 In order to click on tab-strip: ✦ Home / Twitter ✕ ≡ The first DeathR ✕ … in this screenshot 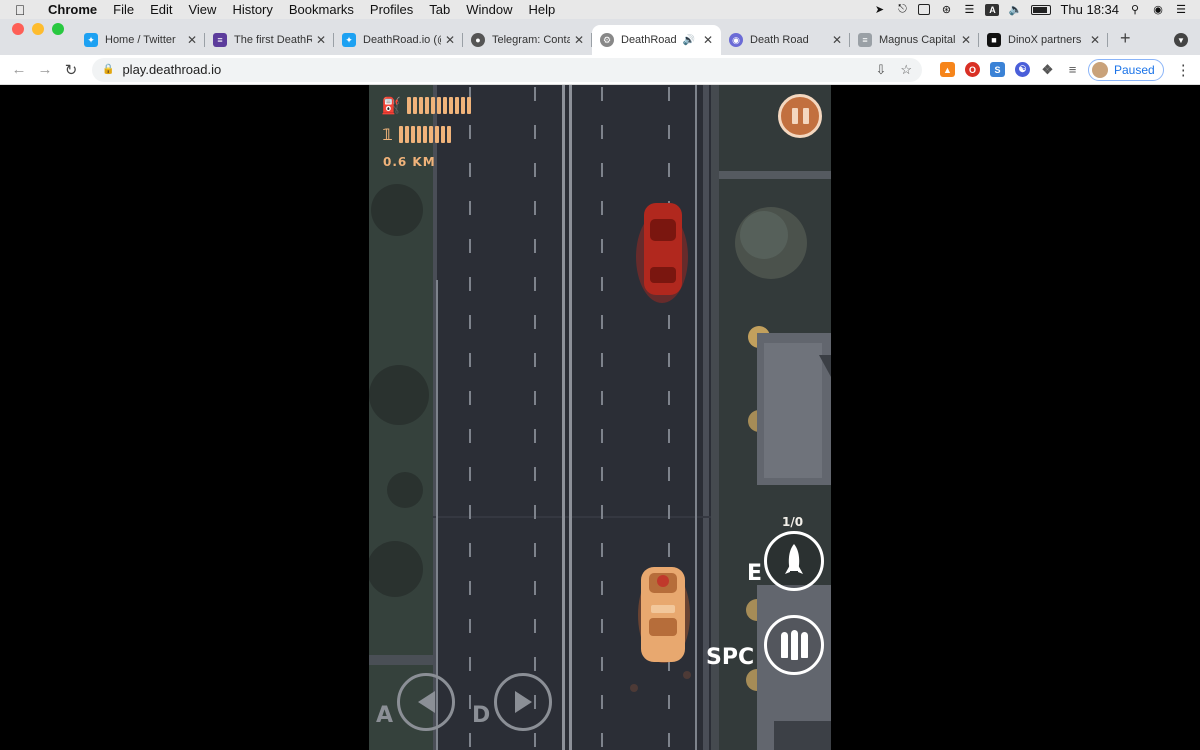, I will do `click(600, 37)`.